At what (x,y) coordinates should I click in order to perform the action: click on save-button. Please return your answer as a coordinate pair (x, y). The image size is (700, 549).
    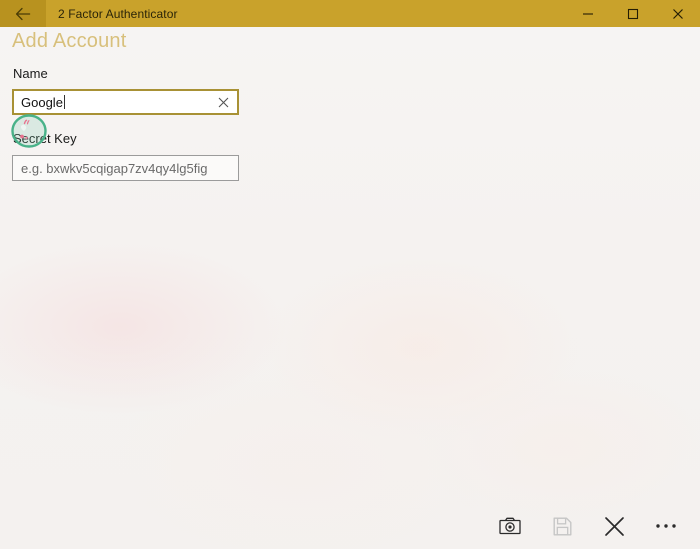
    Looking at the image, I should click on (562, 526).